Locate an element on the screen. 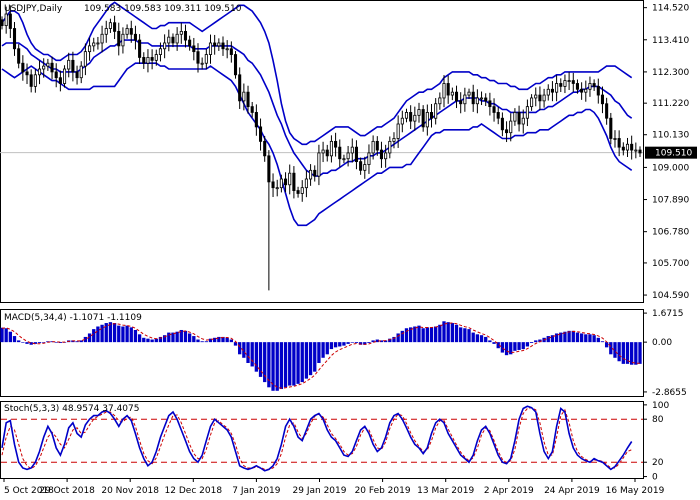  time-axis-label: 29 Oct 2018 is located at coordinates (67, 491).